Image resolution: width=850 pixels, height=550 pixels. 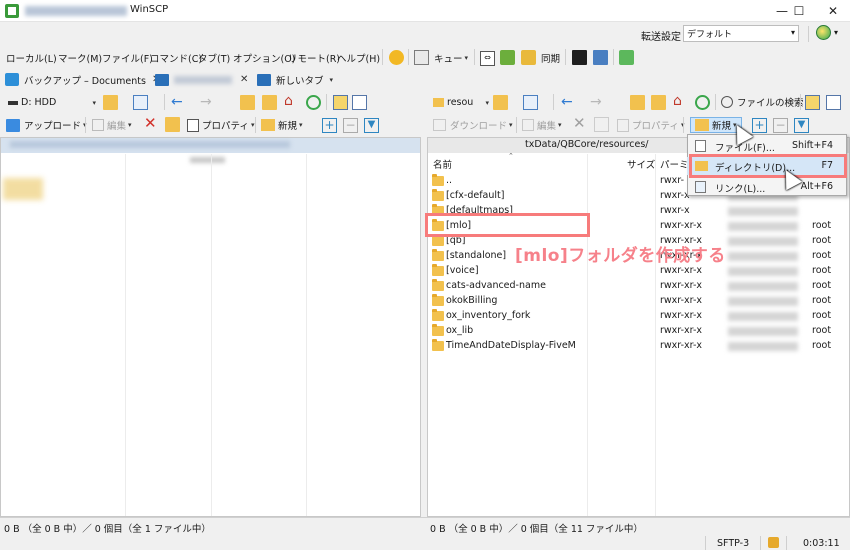 I want to click on menu-item-new-file: ファイル(F)... Shift+F4, so click(x=767, y=146).